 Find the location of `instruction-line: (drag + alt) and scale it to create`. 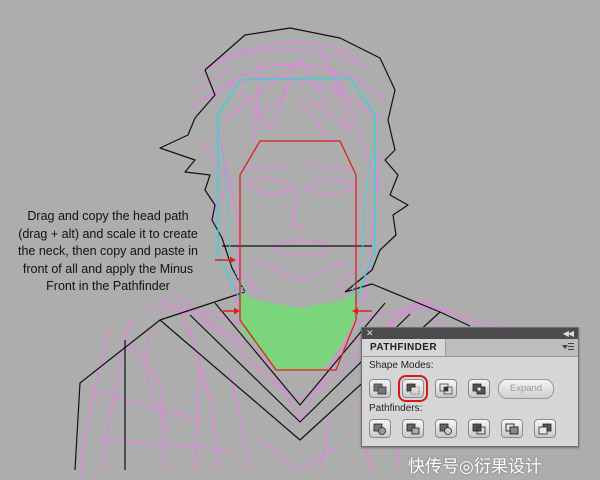

instruction-line: (drag + alt) and scale it to create is located at coordinates (108, 233).